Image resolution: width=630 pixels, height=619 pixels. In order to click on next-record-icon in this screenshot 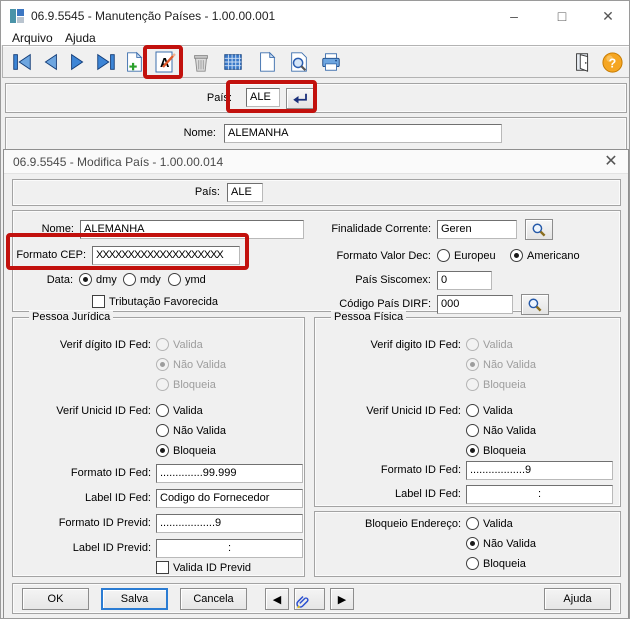, I will do `click(78, 62)`.